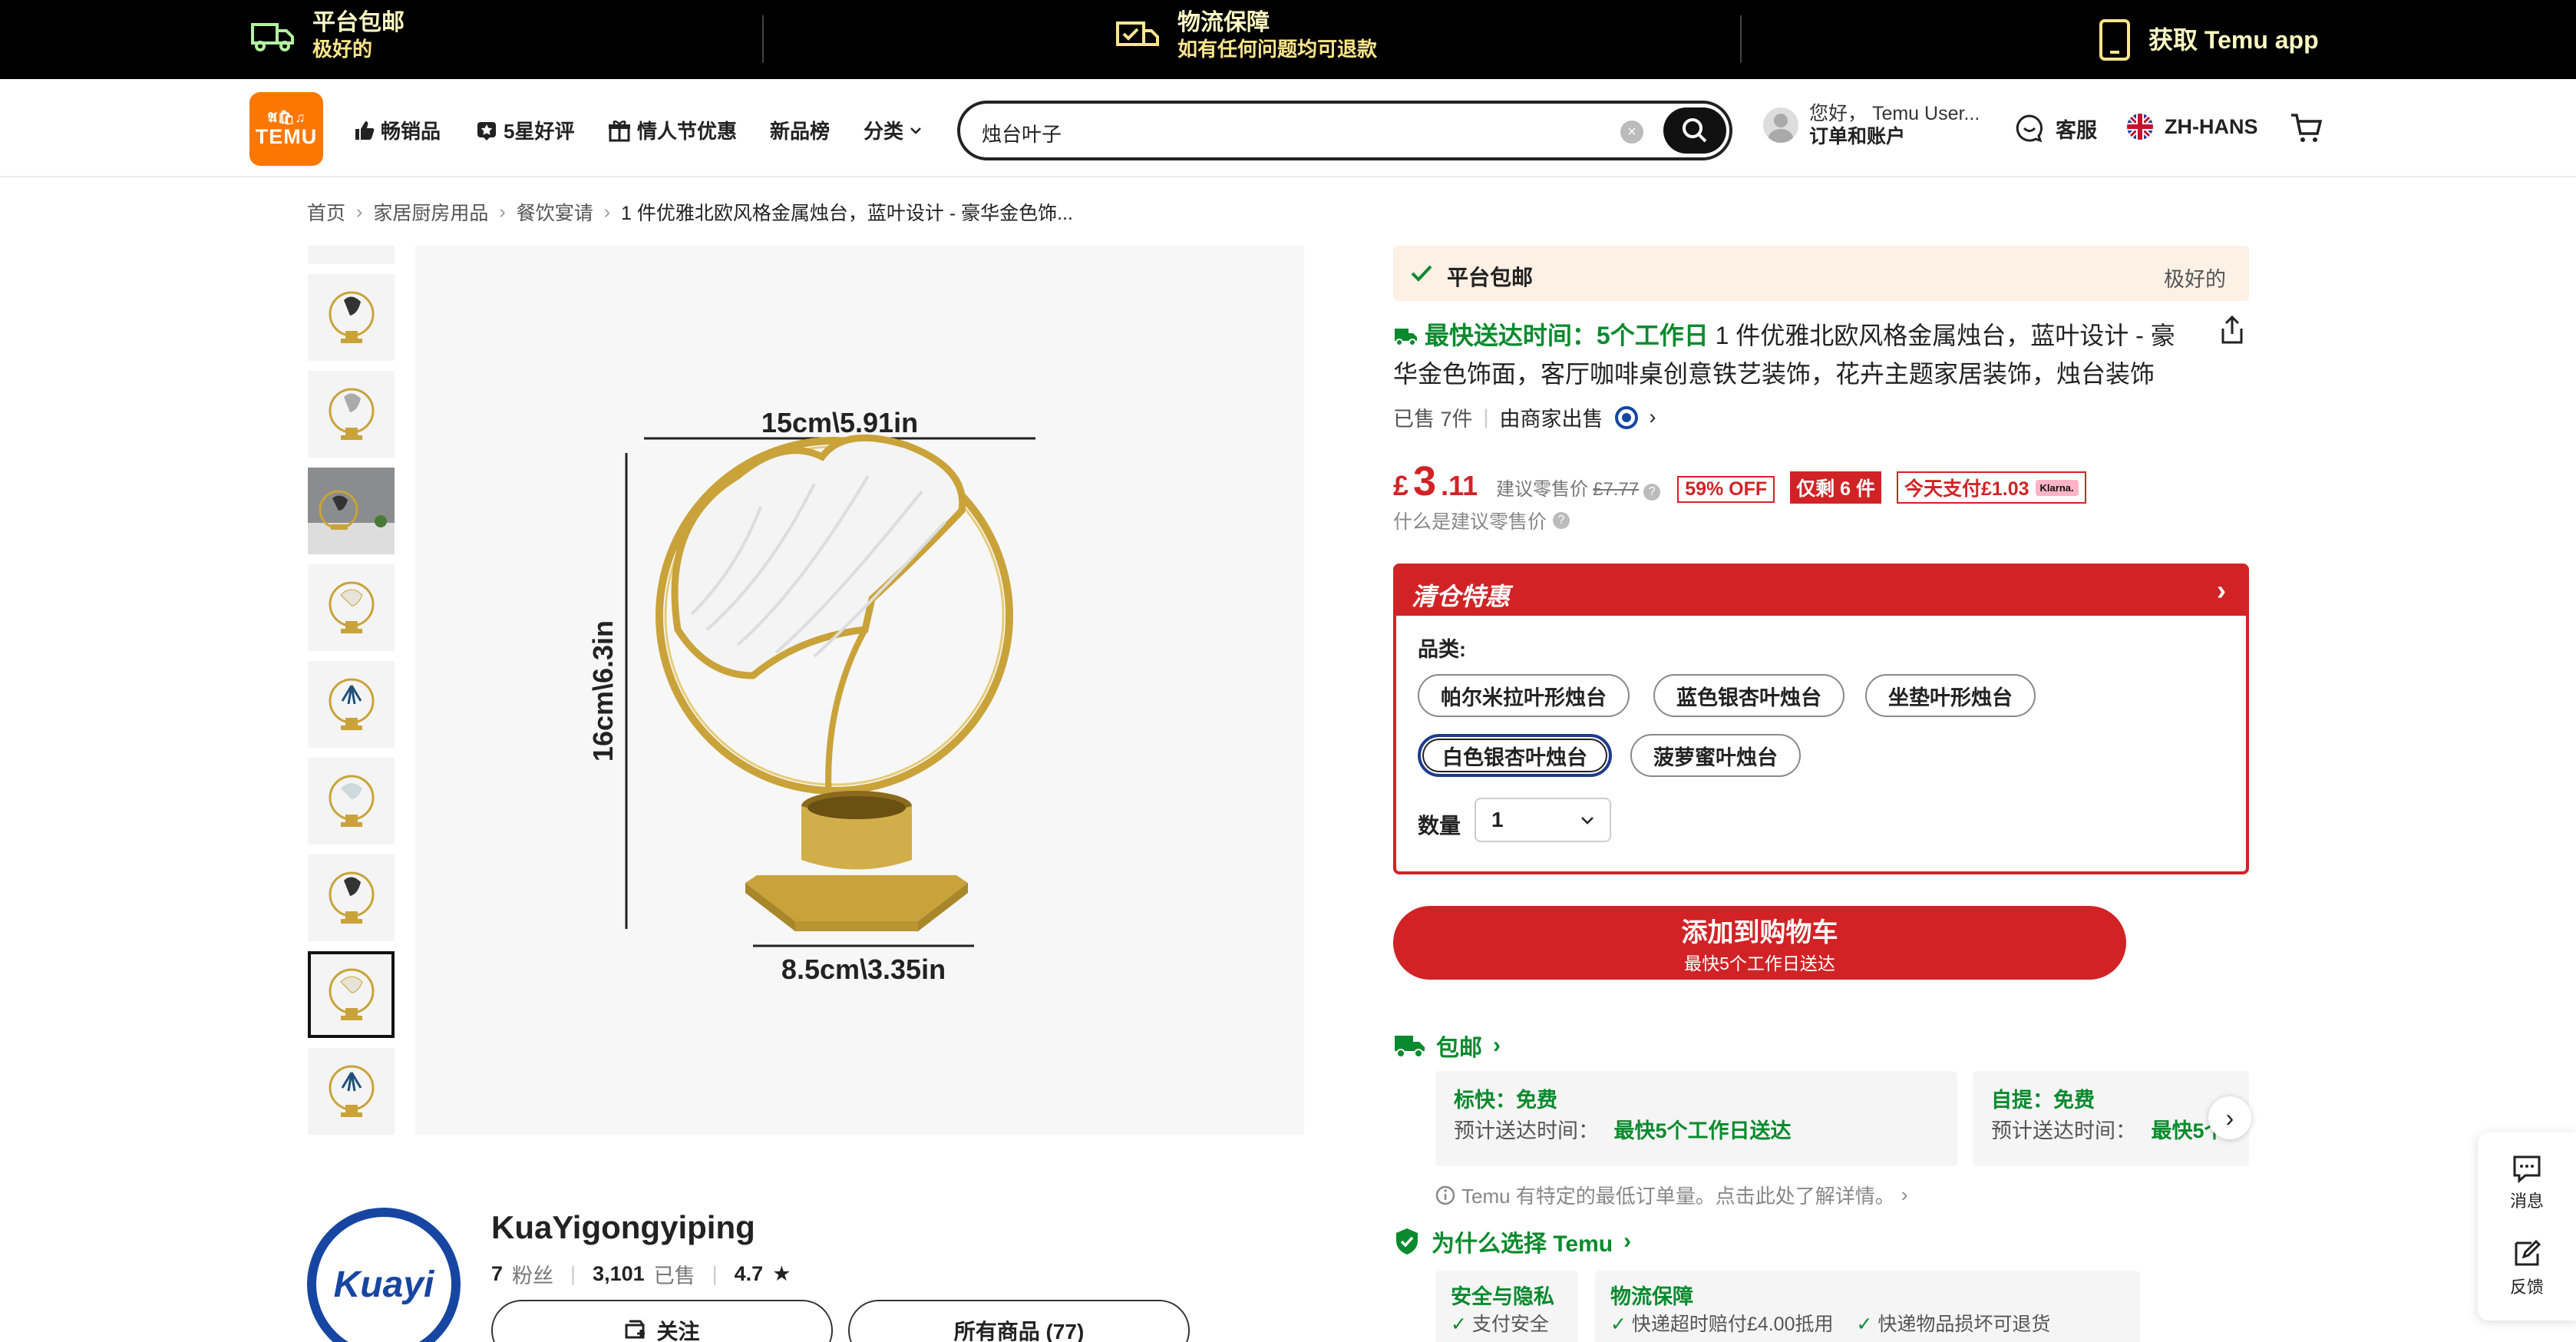  Describe the element at coordinates (1551, 417) in the screenshot. I see `seller-label: 由商家出售` at that location.